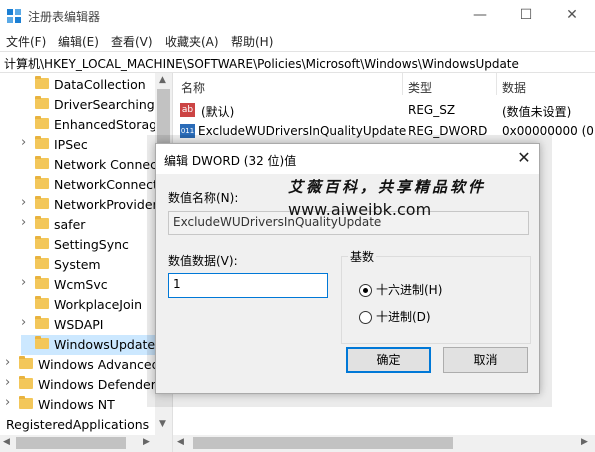  I want to click on tree-item-label: WorkplaceJoin, so click(98, 304).